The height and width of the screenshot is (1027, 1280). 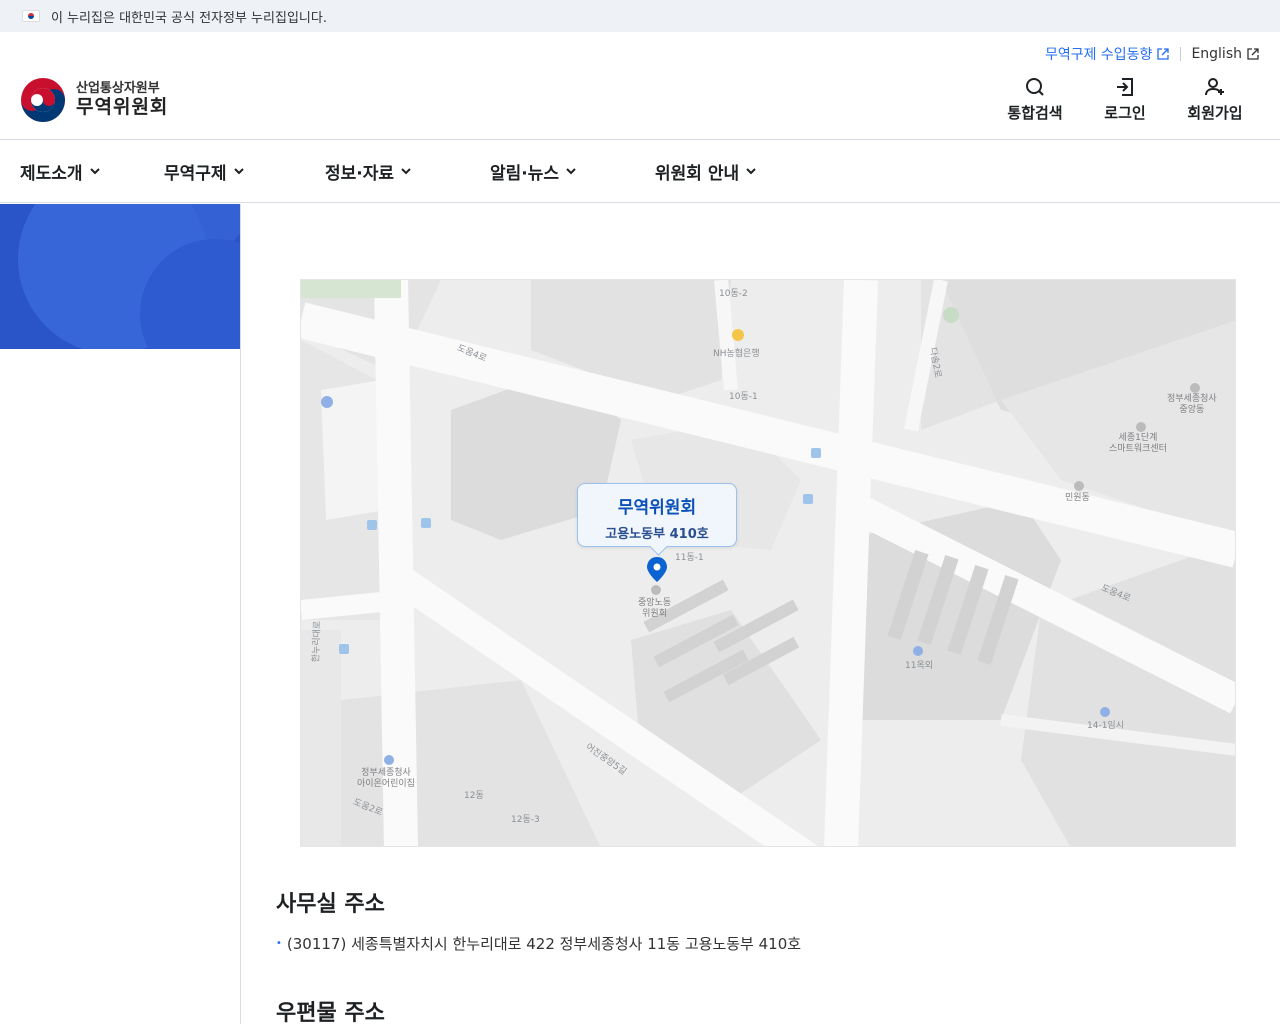 I want to click on nav-commission: 위원회 안내, so click(x=706, y=171).